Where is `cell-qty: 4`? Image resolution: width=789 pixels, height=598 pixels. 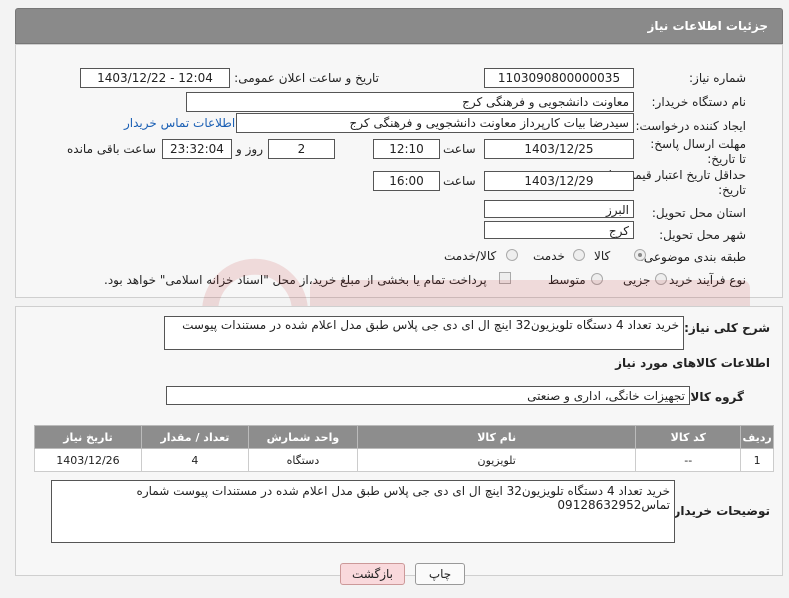 cell-qty: 4 is located at coordinates (194, 460).